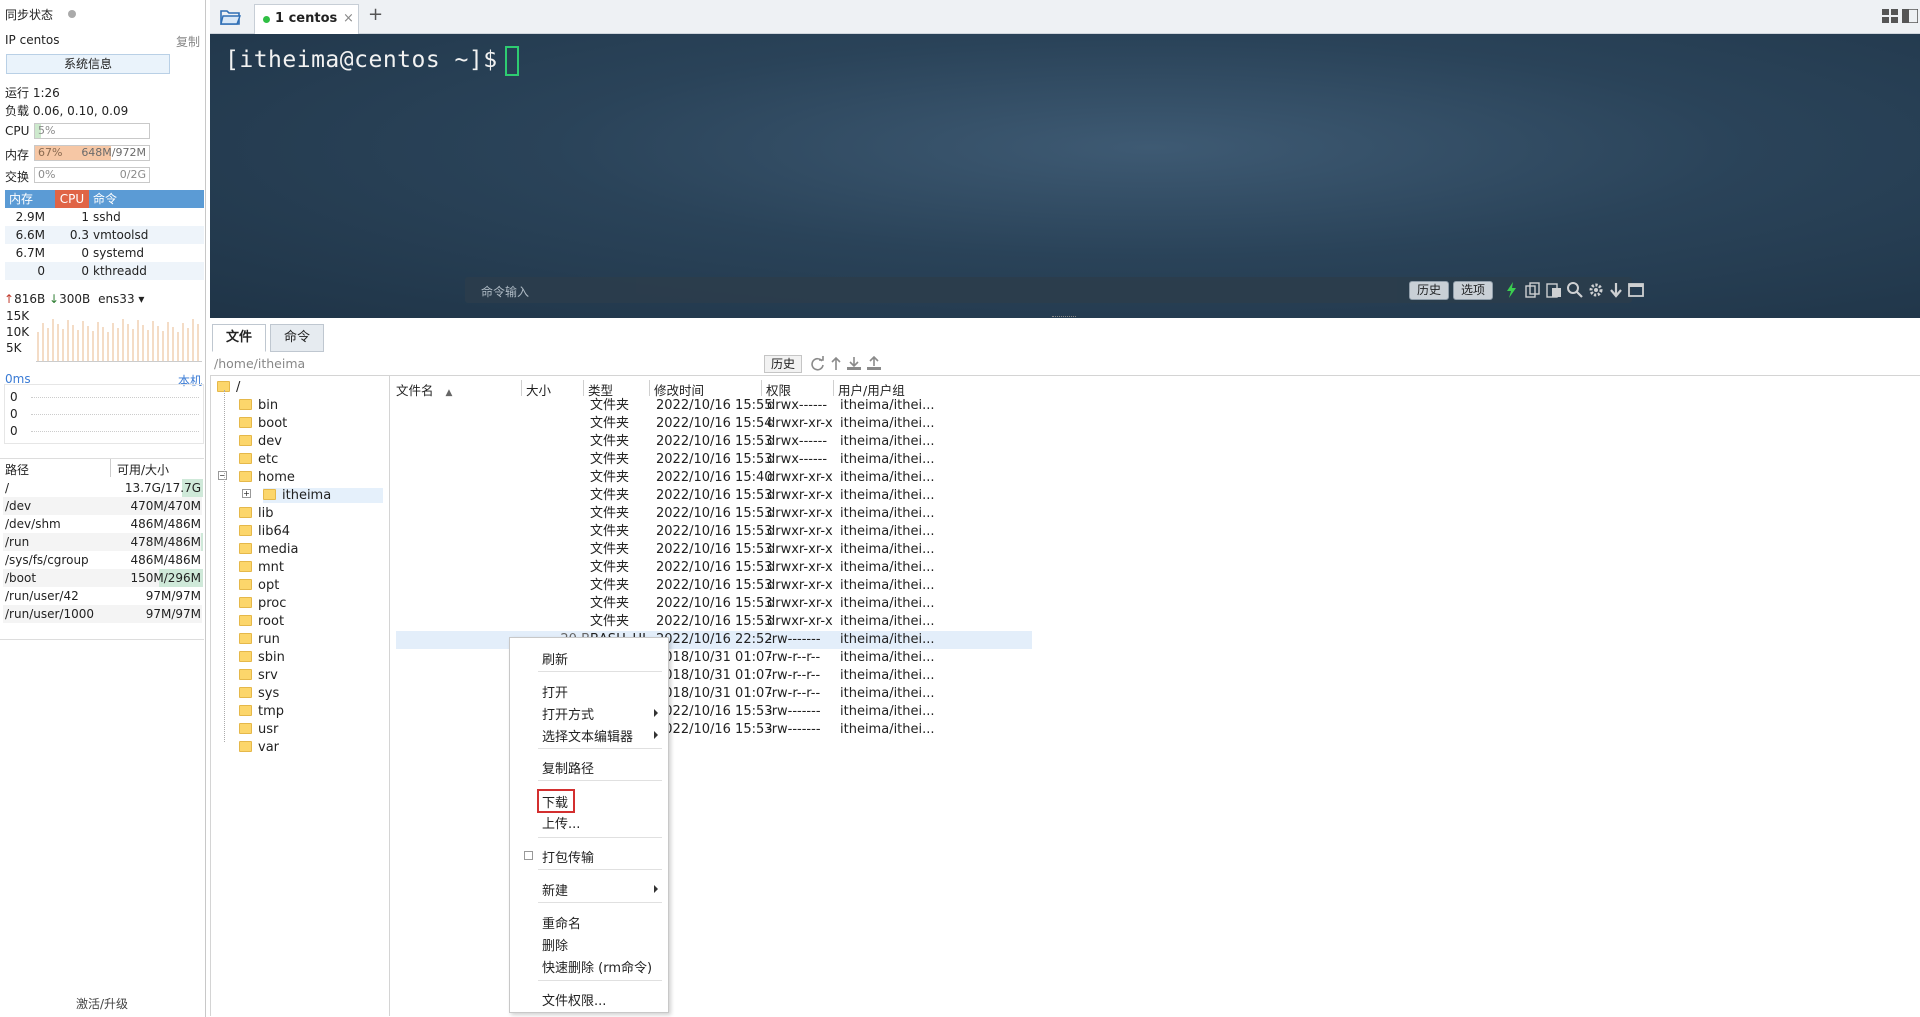  I want to click on tree-node-itheima: + itheima, so click(312, 495).